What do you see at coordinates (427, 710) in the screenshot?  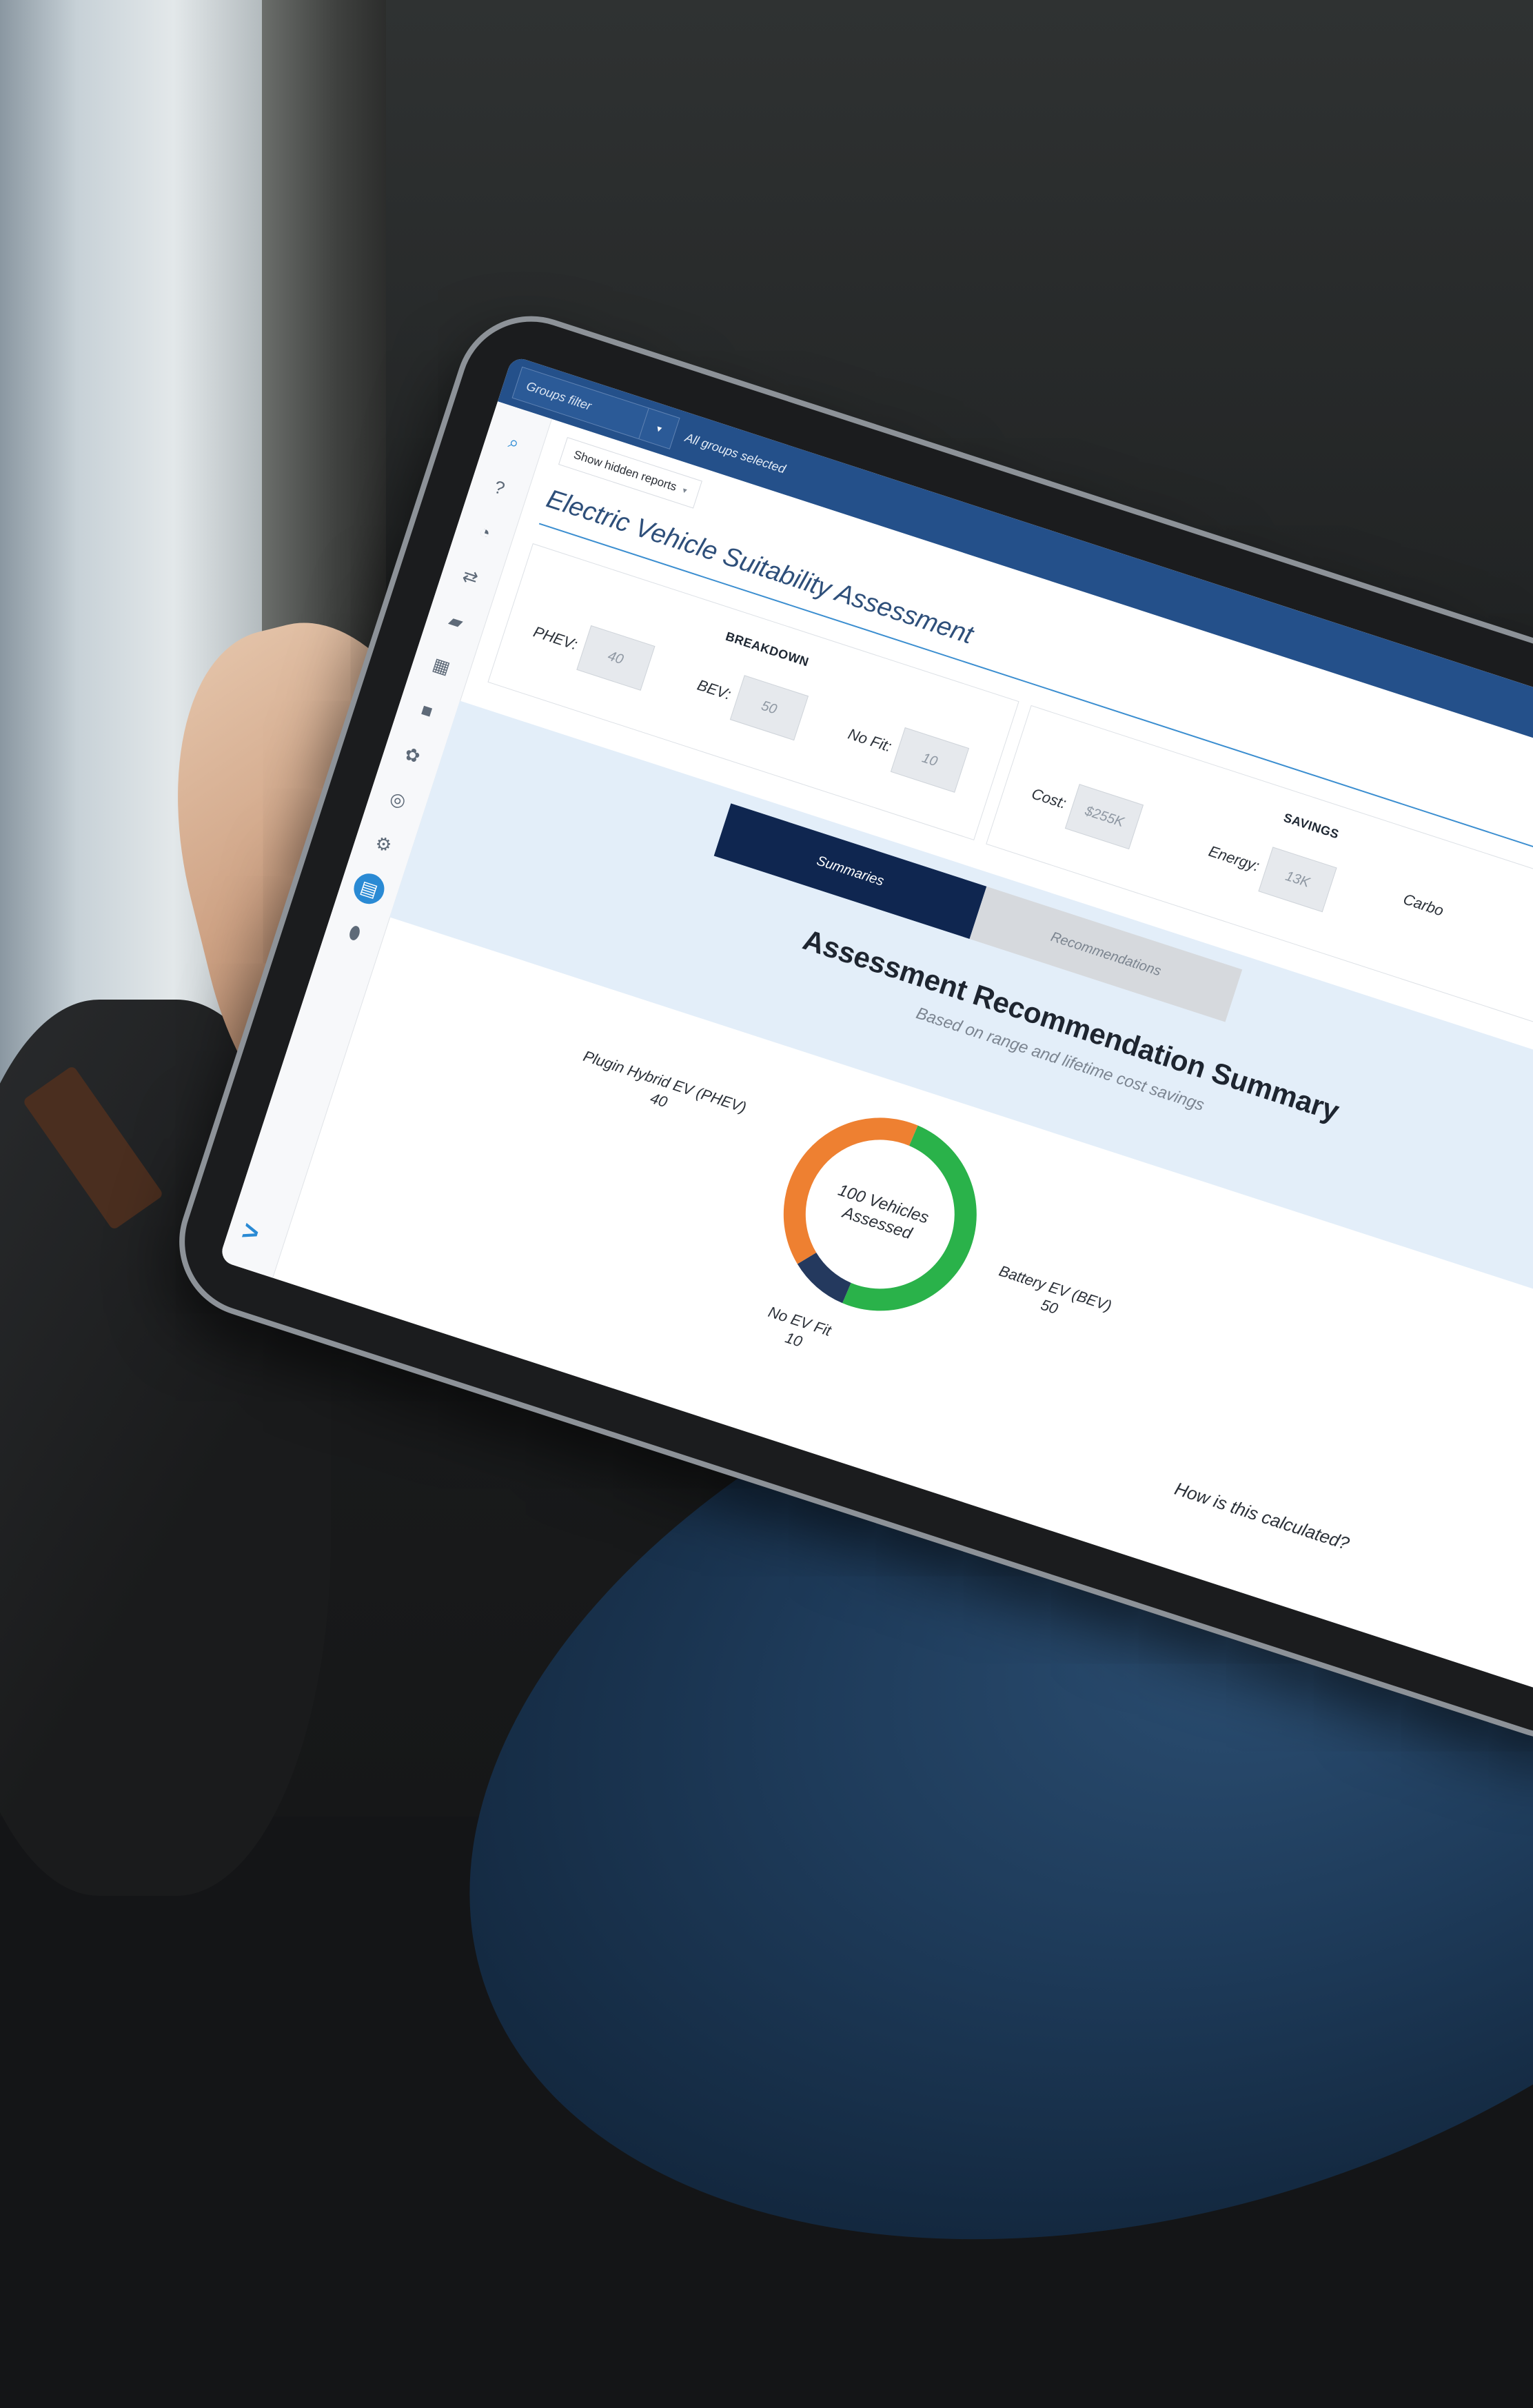 I see `engine-icon: ■` at bounding box center [427, 710].